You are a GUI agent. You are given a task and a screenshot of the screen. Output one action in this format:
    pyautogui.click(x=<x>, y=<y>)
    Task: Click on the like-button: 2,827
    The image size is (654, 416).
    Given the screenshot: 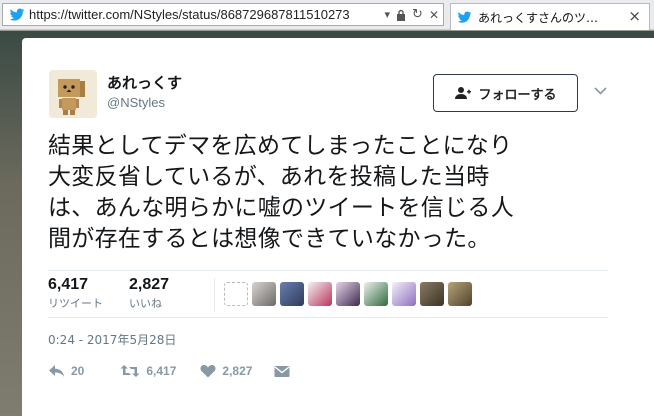 What is the action you would take?
    pyautogui.click(x=226, y=371)
    